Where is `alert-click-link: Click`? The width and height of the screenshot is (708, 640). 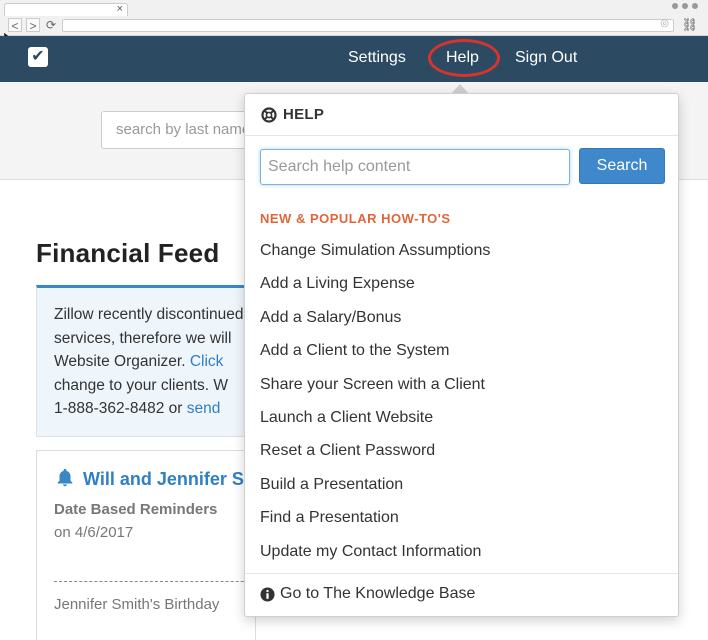 alert-click-link: Click is located at coordinates (207, 361).